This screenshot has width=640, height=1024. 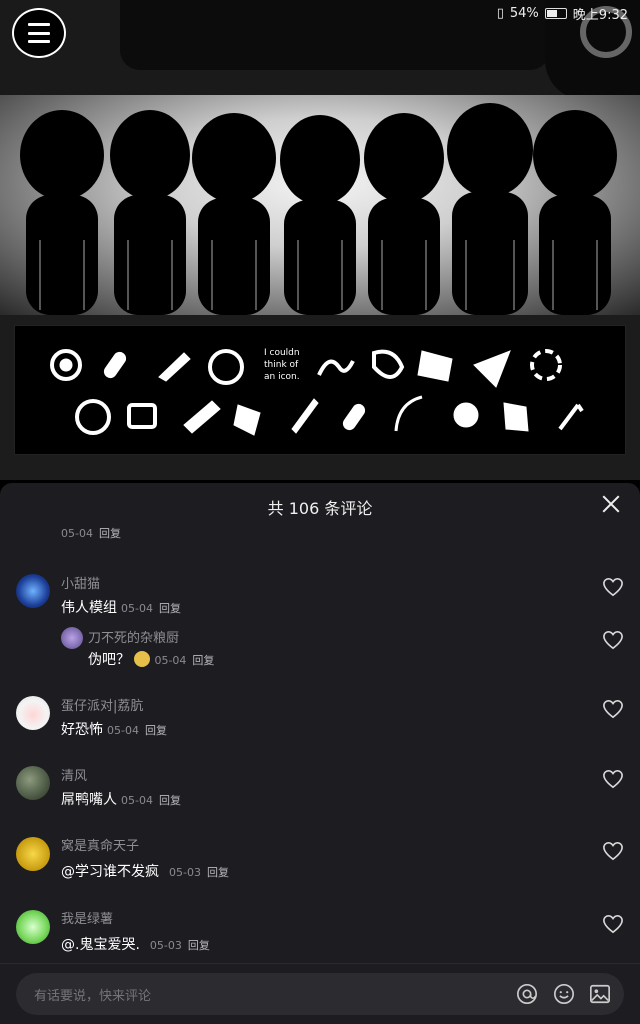 I want to click on clock: 晚上9:32, so click(x=600, y=15).